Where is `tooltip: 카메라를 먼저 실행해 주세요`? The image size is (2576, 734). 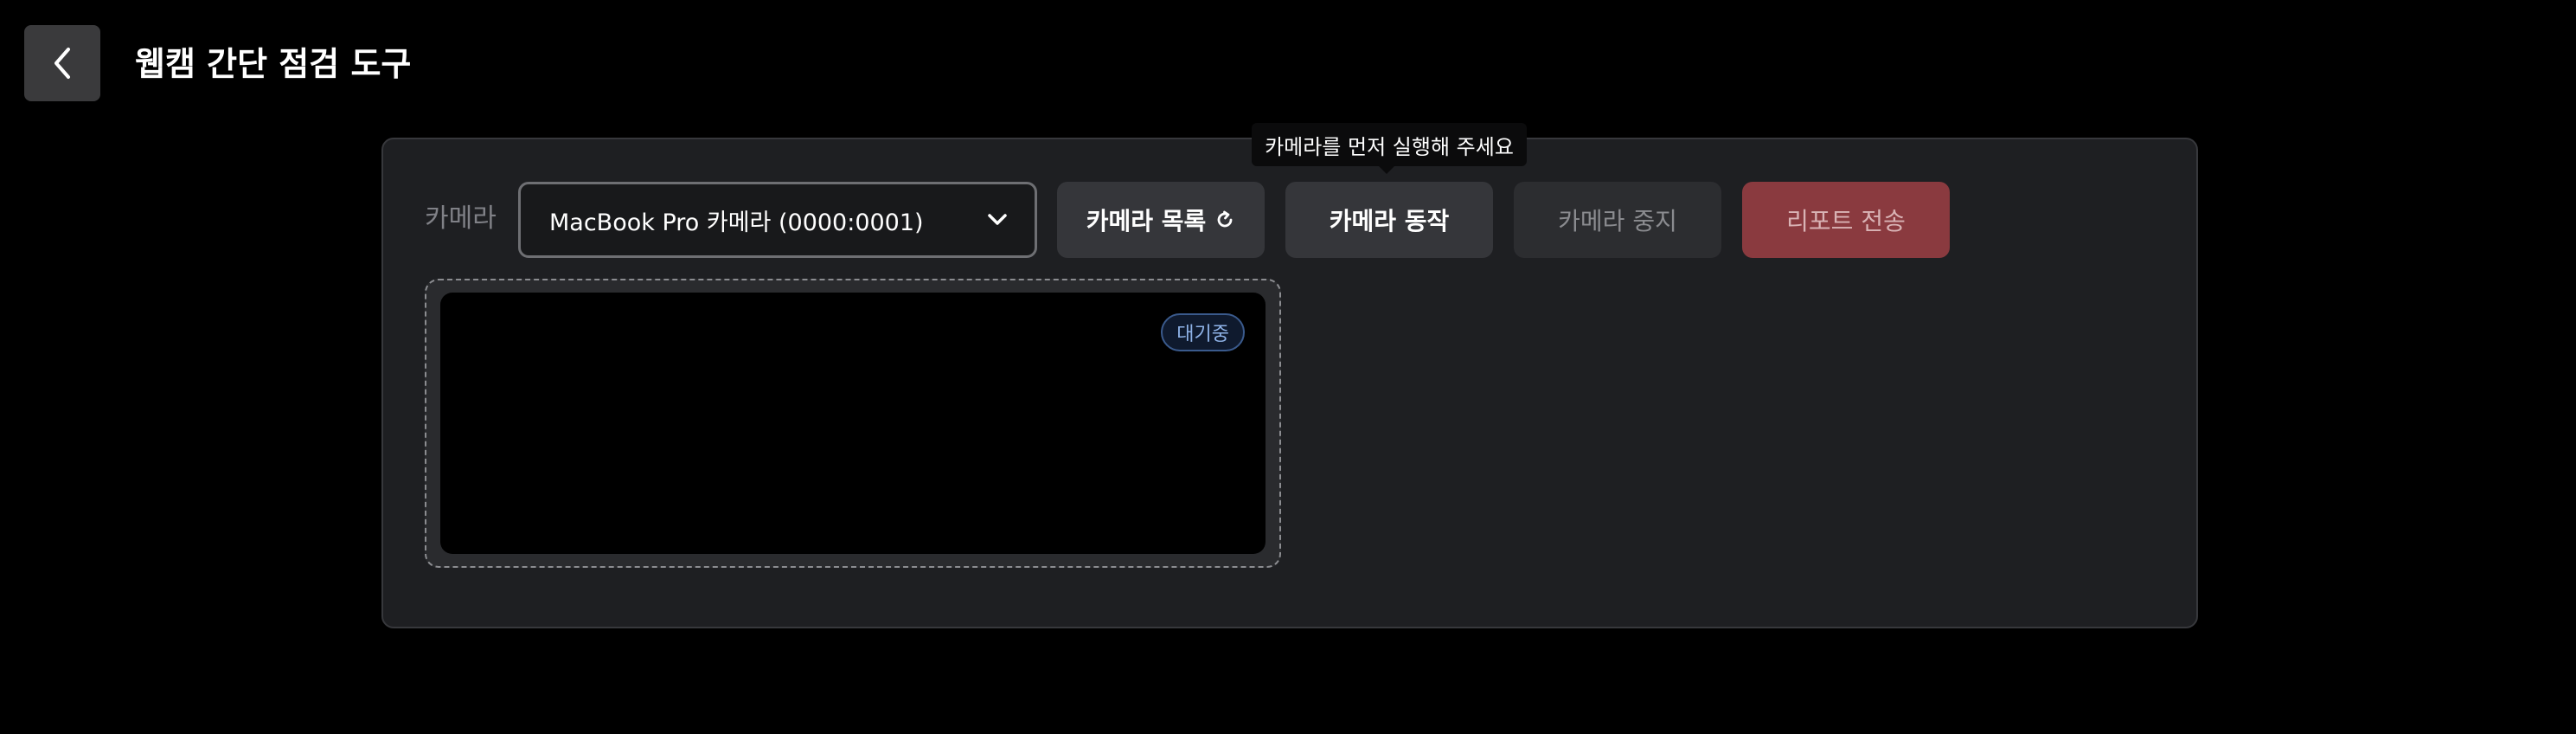 tooltip: 카메라를 먼저 실행해 주세요 is located at coordinates (1389, 144).